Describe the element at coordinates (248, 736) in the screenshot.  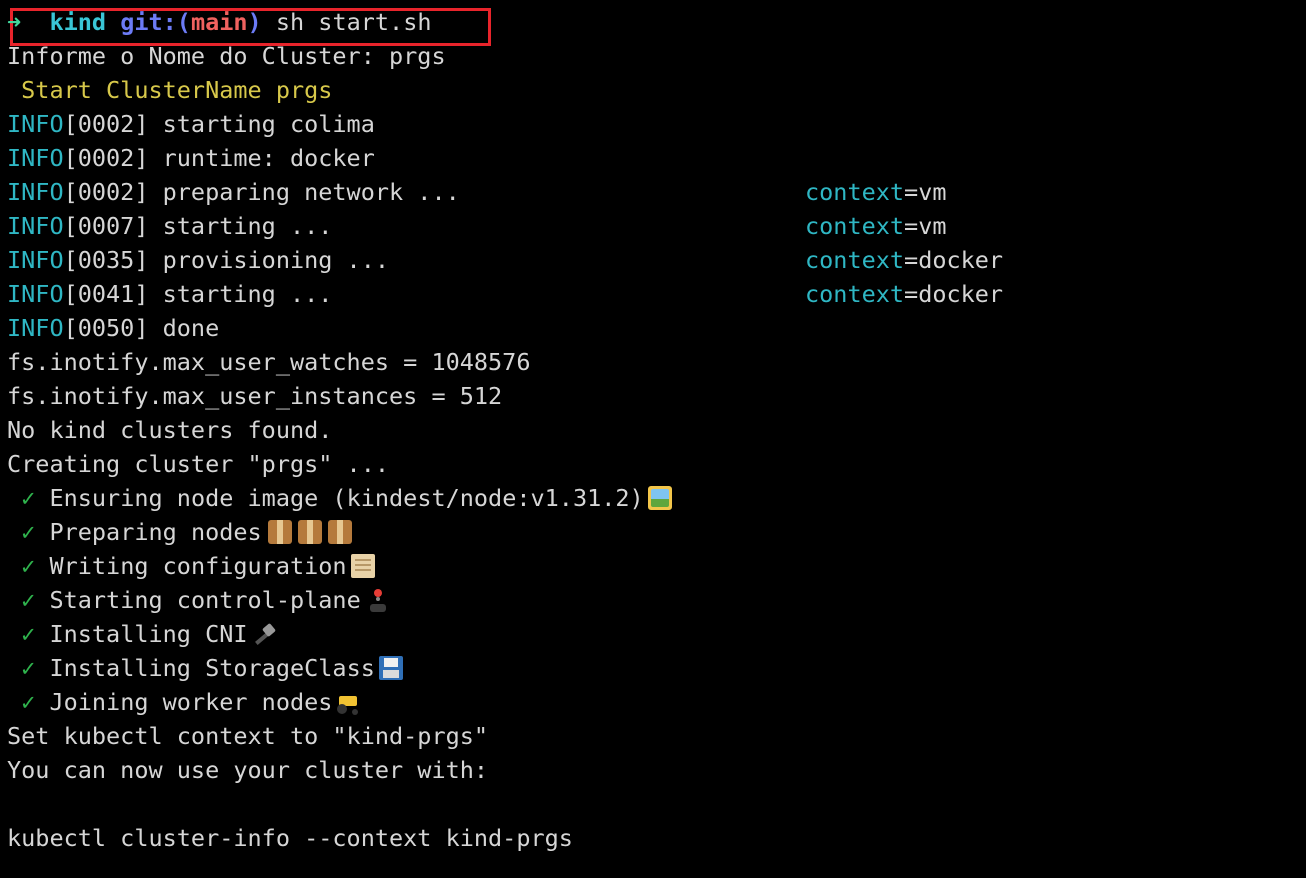
I see `set-context-line: Set kubectl context to "kind-prgs"` at that location.